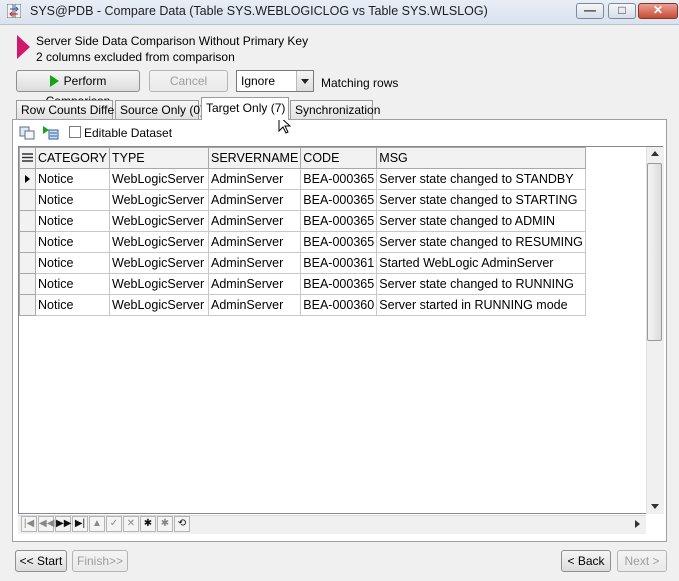 Image resolution: width=679 pixels, height=581 pixels. Describe the element at coordinates (27, 132) in the screenshot. I see `grid-options-icon` at that location.